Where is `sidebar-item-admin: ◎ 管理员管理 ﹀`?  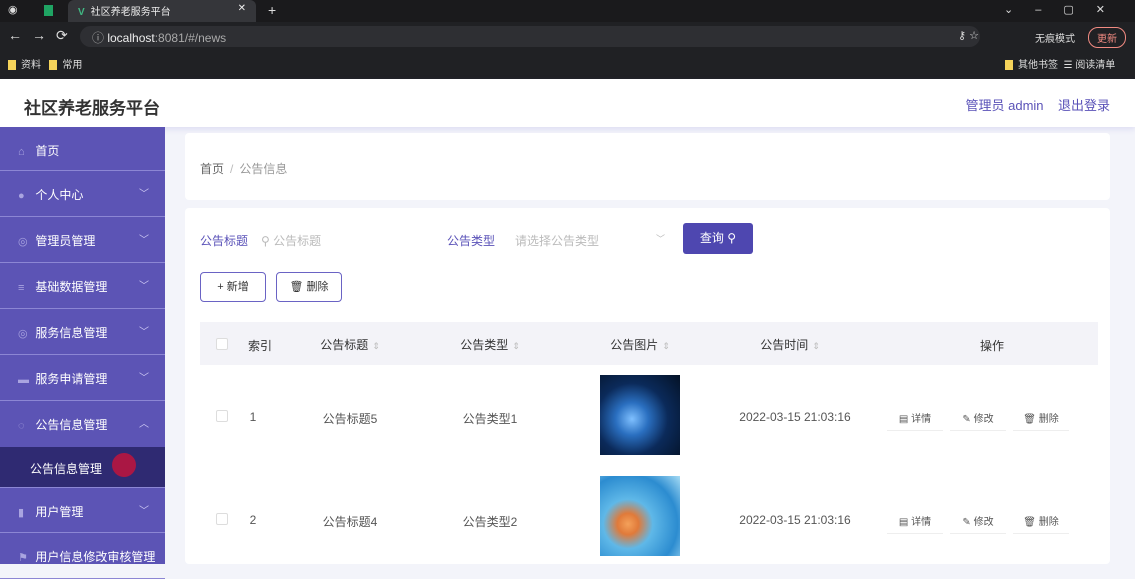
sidebar-item-admin: ◎ 管理员管理 ﹀ is located at coordinates (82, 240).